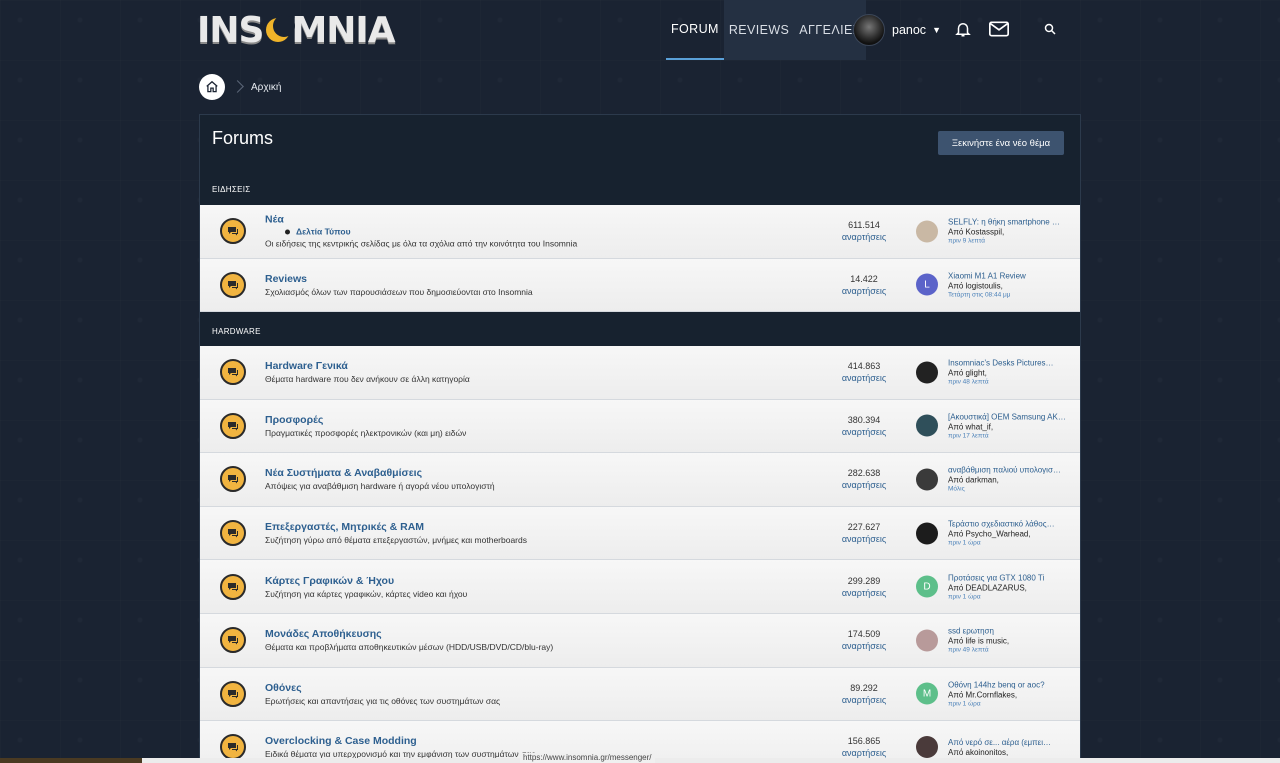  I want to click on last-post-time: πριν 48 λεπτά, so click(1007, 382).